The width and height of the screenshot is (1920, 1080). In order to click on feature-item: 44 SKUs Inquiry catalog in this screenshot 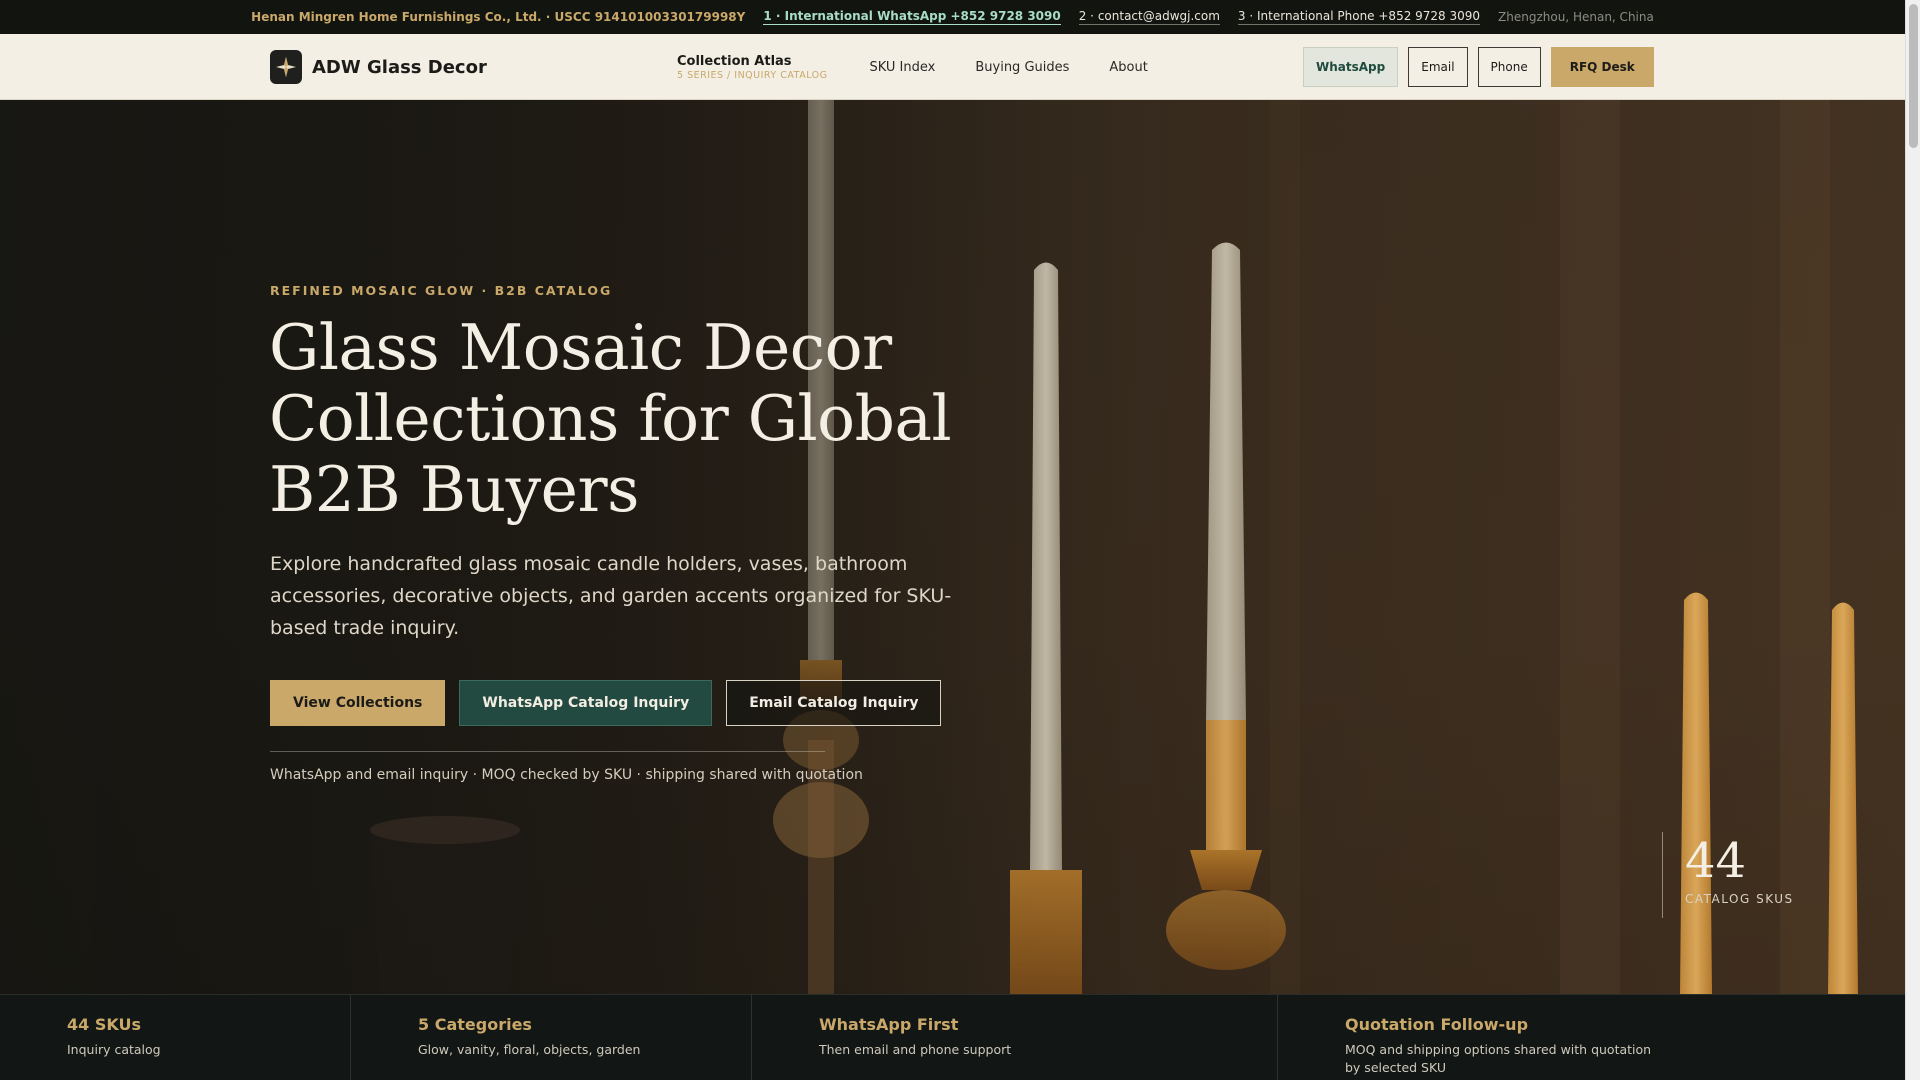, I will do `click(175, 1037)`.